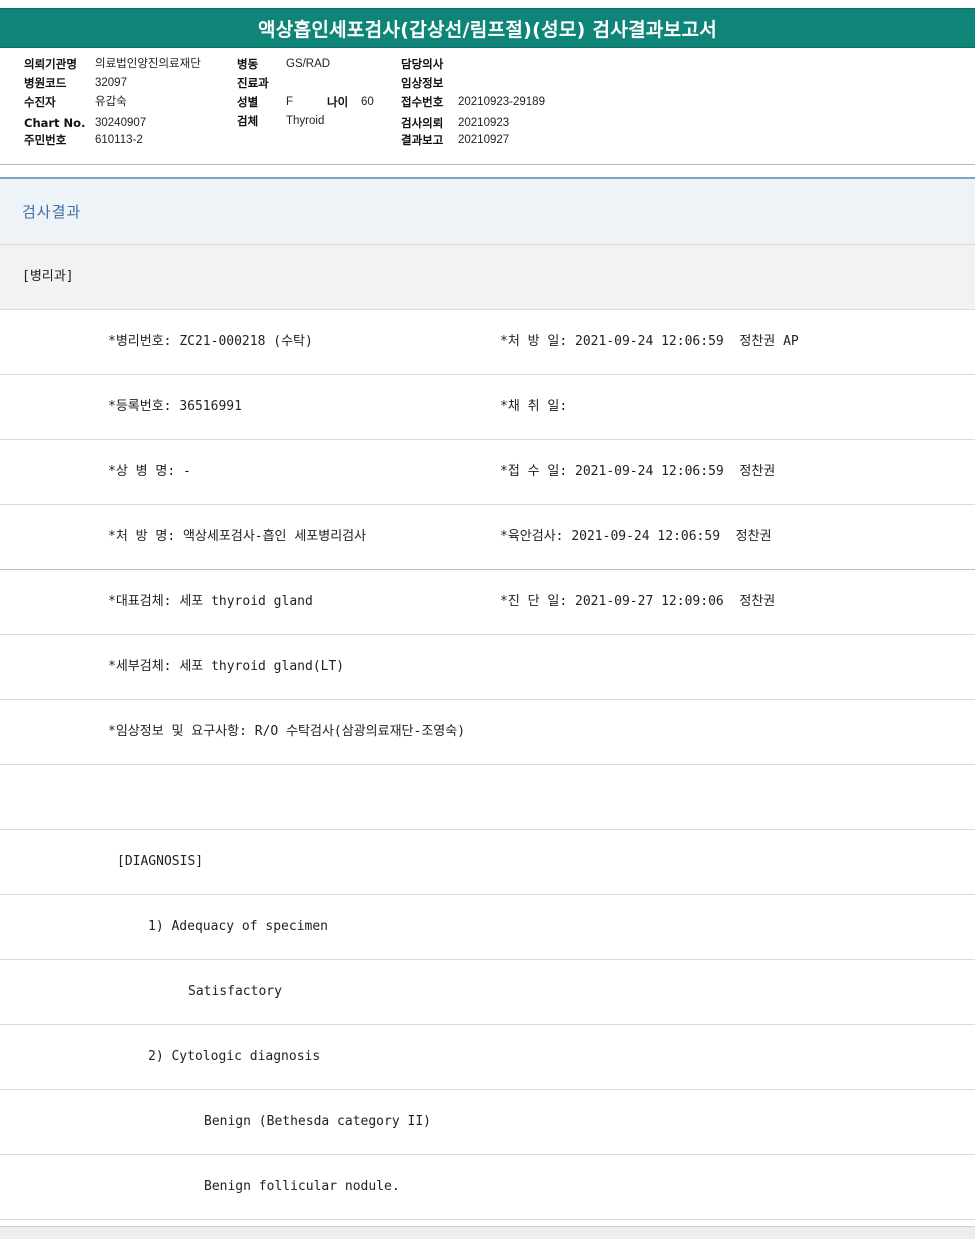 Image resolution: width=975 pixels, height=1239 pixels. Describe the element at coordinates (638, 471) in the screenshot. I see `result-row-right: *접 수 일: 2021-09-24 12:06:59 정찬권` at that location.